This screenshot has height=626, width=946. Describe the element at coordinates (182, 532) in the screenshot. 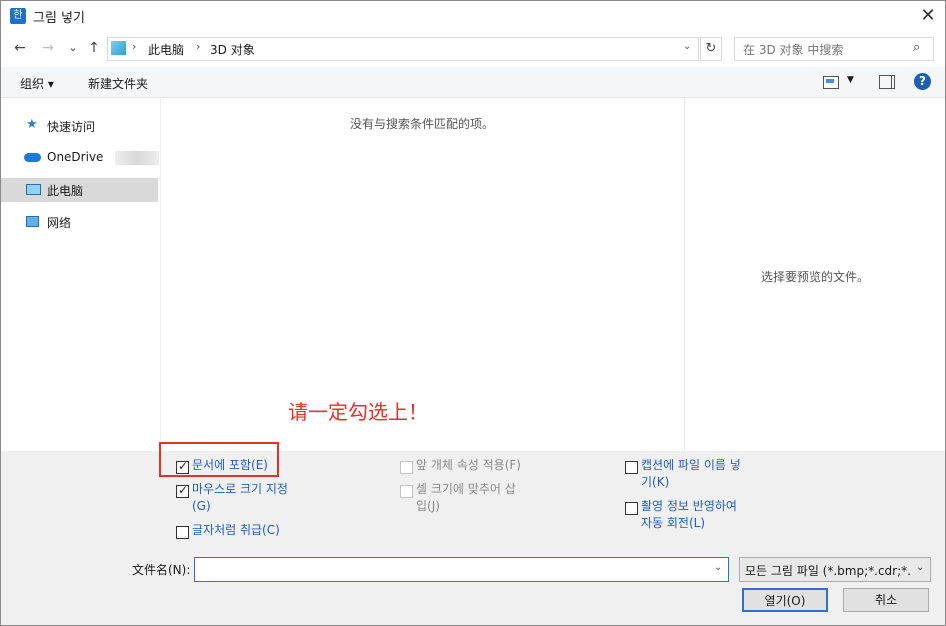

I see `treat-as-char-checkbox` at that location.